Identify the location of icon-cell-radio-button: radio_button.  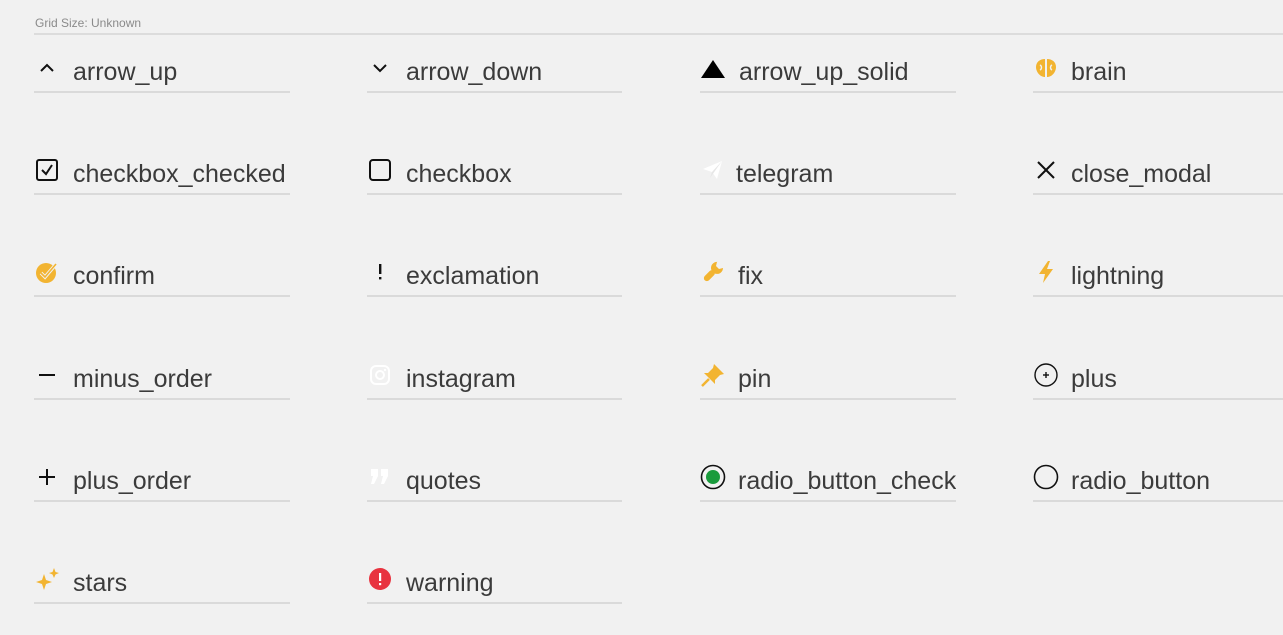
(1158, 482).